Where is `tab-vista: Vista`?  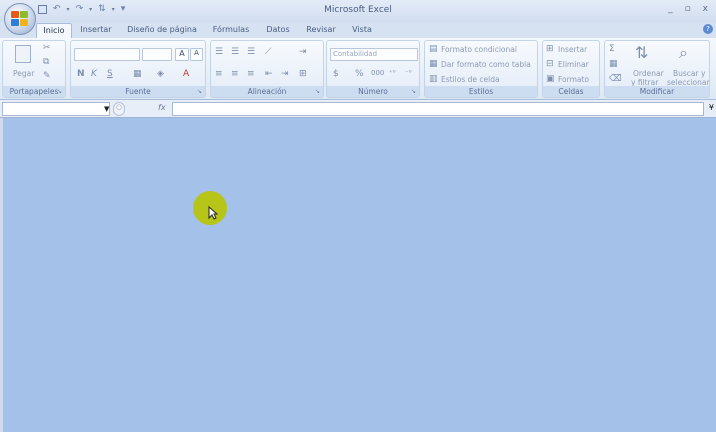 tab-vista: Vista is located at coordinates (362, 30).